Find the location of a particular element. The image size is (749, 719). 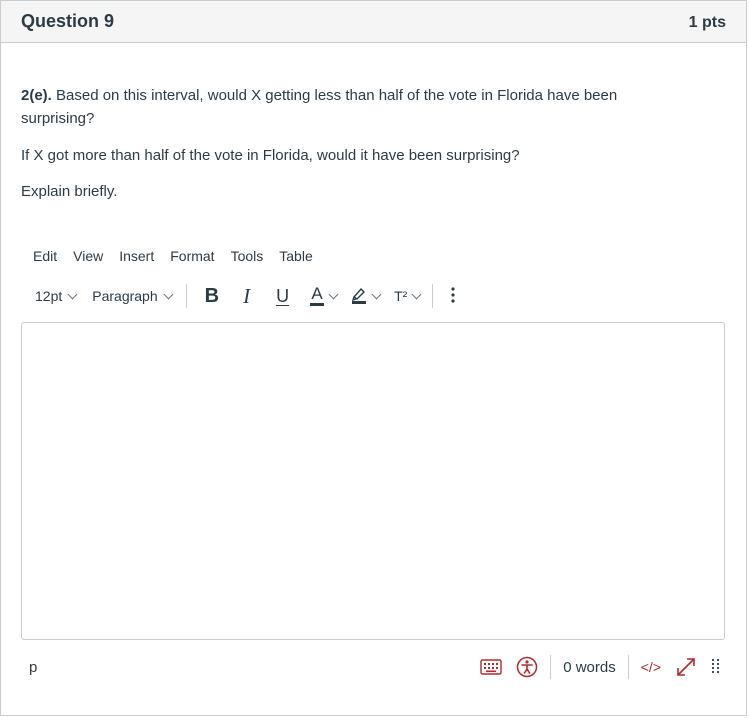

text-color-button: A is located at coordinates (324, 295).